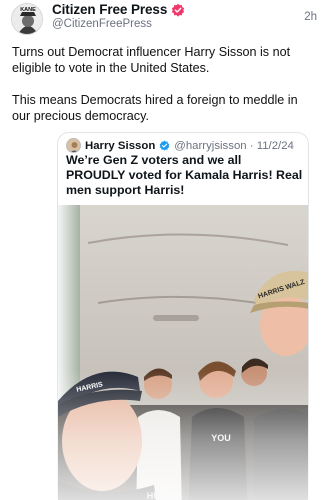 The image size is (328, 500). What do you see at coordinates (221, 438) in the screenshot?
I see `photo-shirt-text: YOU` at bounding box center [221, 438].